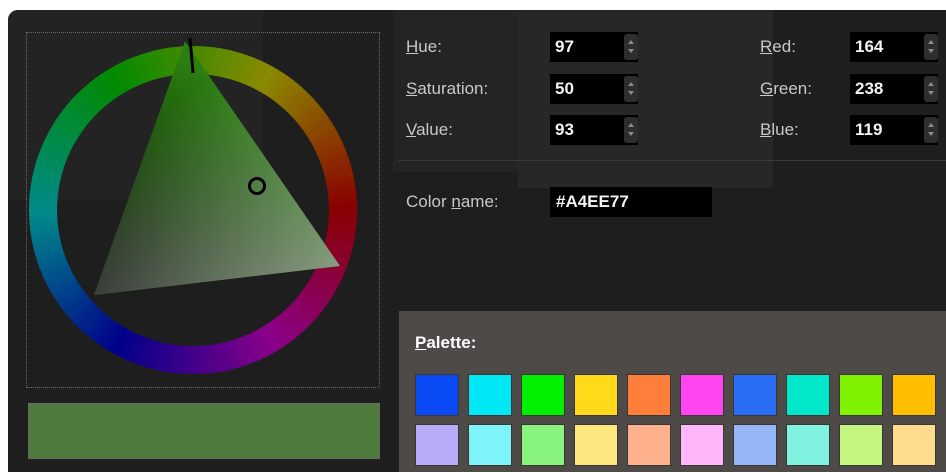 This screenshot has width=946, height=472. I want to click on value-value: 93, so click(564, 130).